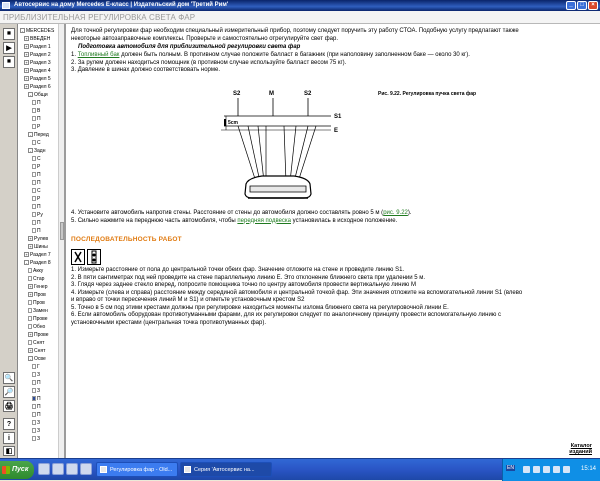 Image resolution: width=600 pixels, height=481 pixels. Describe the element at coordinates (38, 135) in the screenshot. I see `tree-item: - Перед` at that location.